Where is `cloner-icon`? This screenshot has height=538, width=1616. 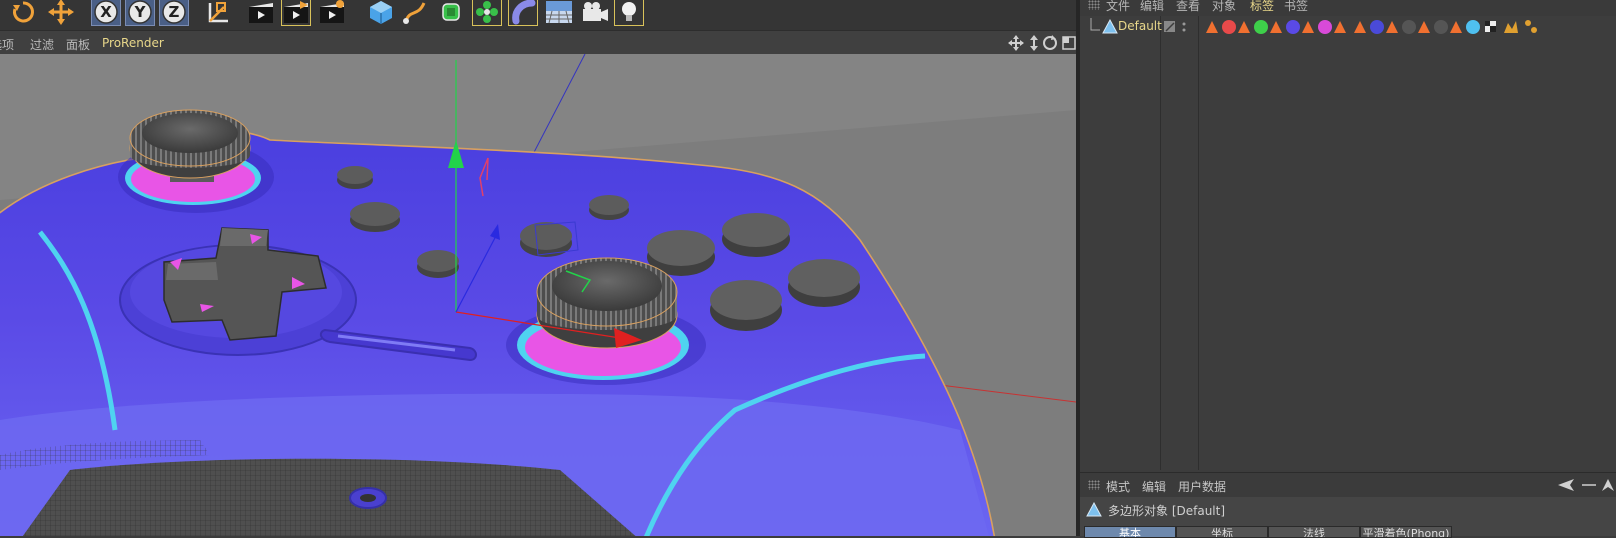 cloner-icon is located at coordinates (487, 13).